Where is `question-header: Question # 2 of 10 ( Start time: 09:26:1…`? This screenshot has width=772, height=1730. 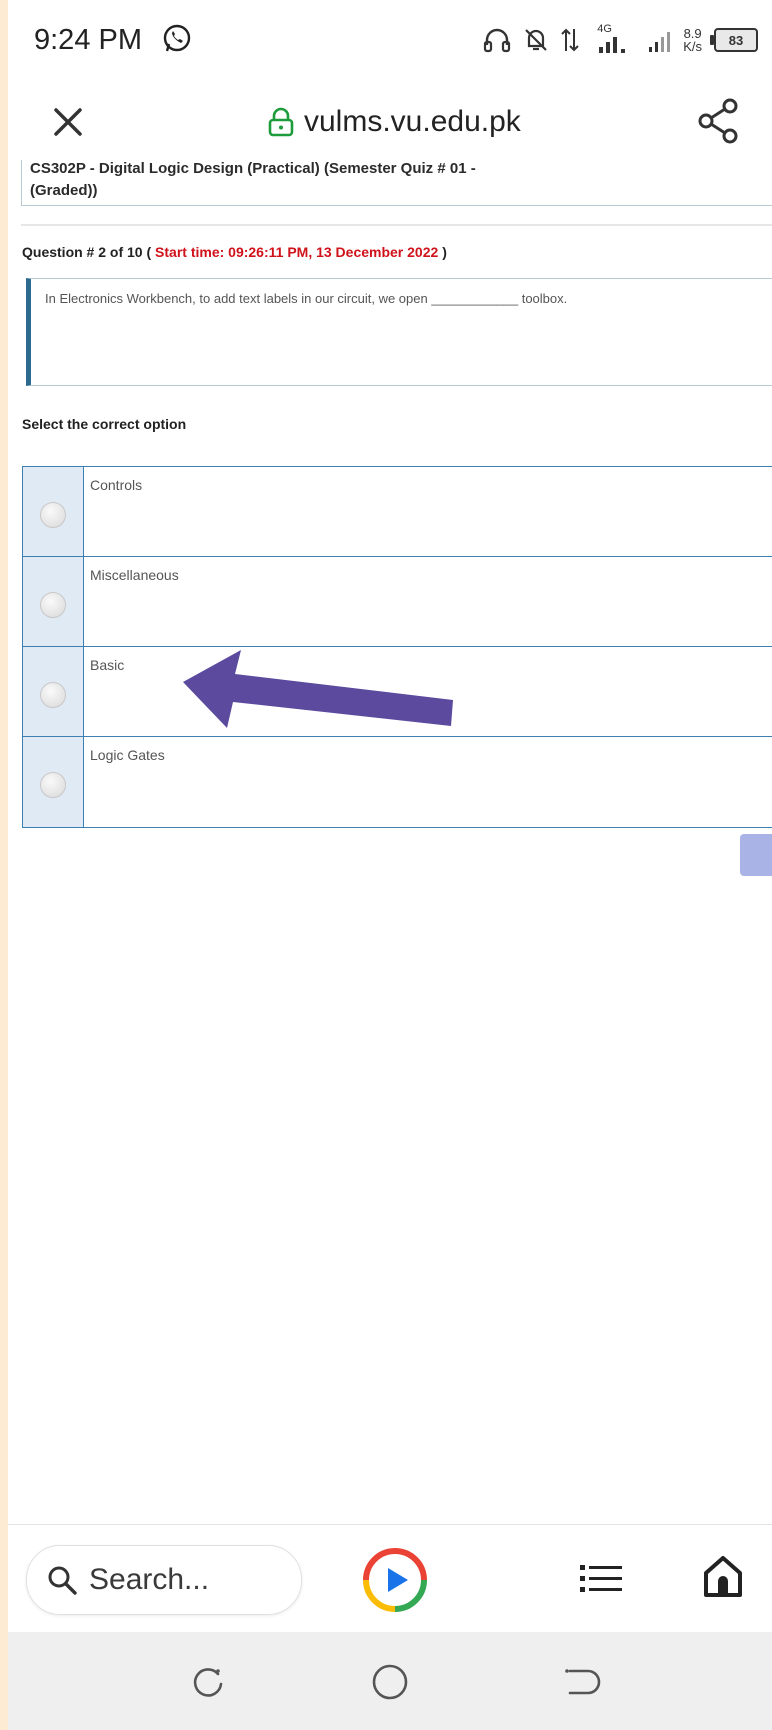
question-header: Question # 2 of 10 ( Start time: 09:26:1… is located at coordinates (234, 252).